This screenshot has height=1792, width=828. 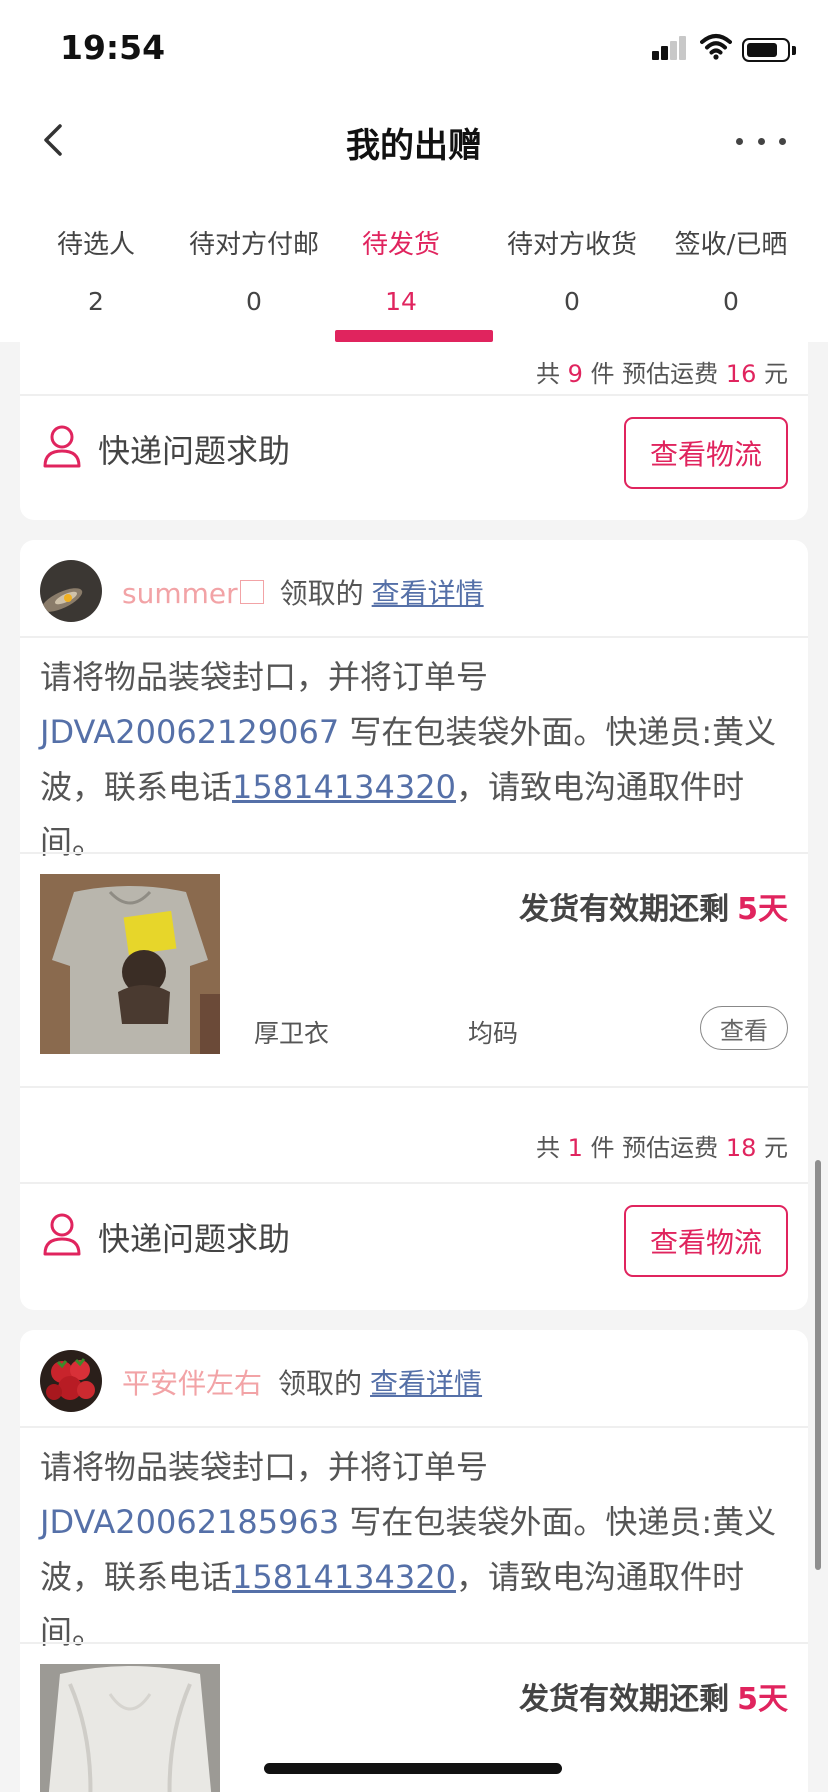 What do you see at coordinates (572, 271) in the screenshot?
I see `tab-pending-receipt: 待对方收货 0` at bounding box center [572, 271].